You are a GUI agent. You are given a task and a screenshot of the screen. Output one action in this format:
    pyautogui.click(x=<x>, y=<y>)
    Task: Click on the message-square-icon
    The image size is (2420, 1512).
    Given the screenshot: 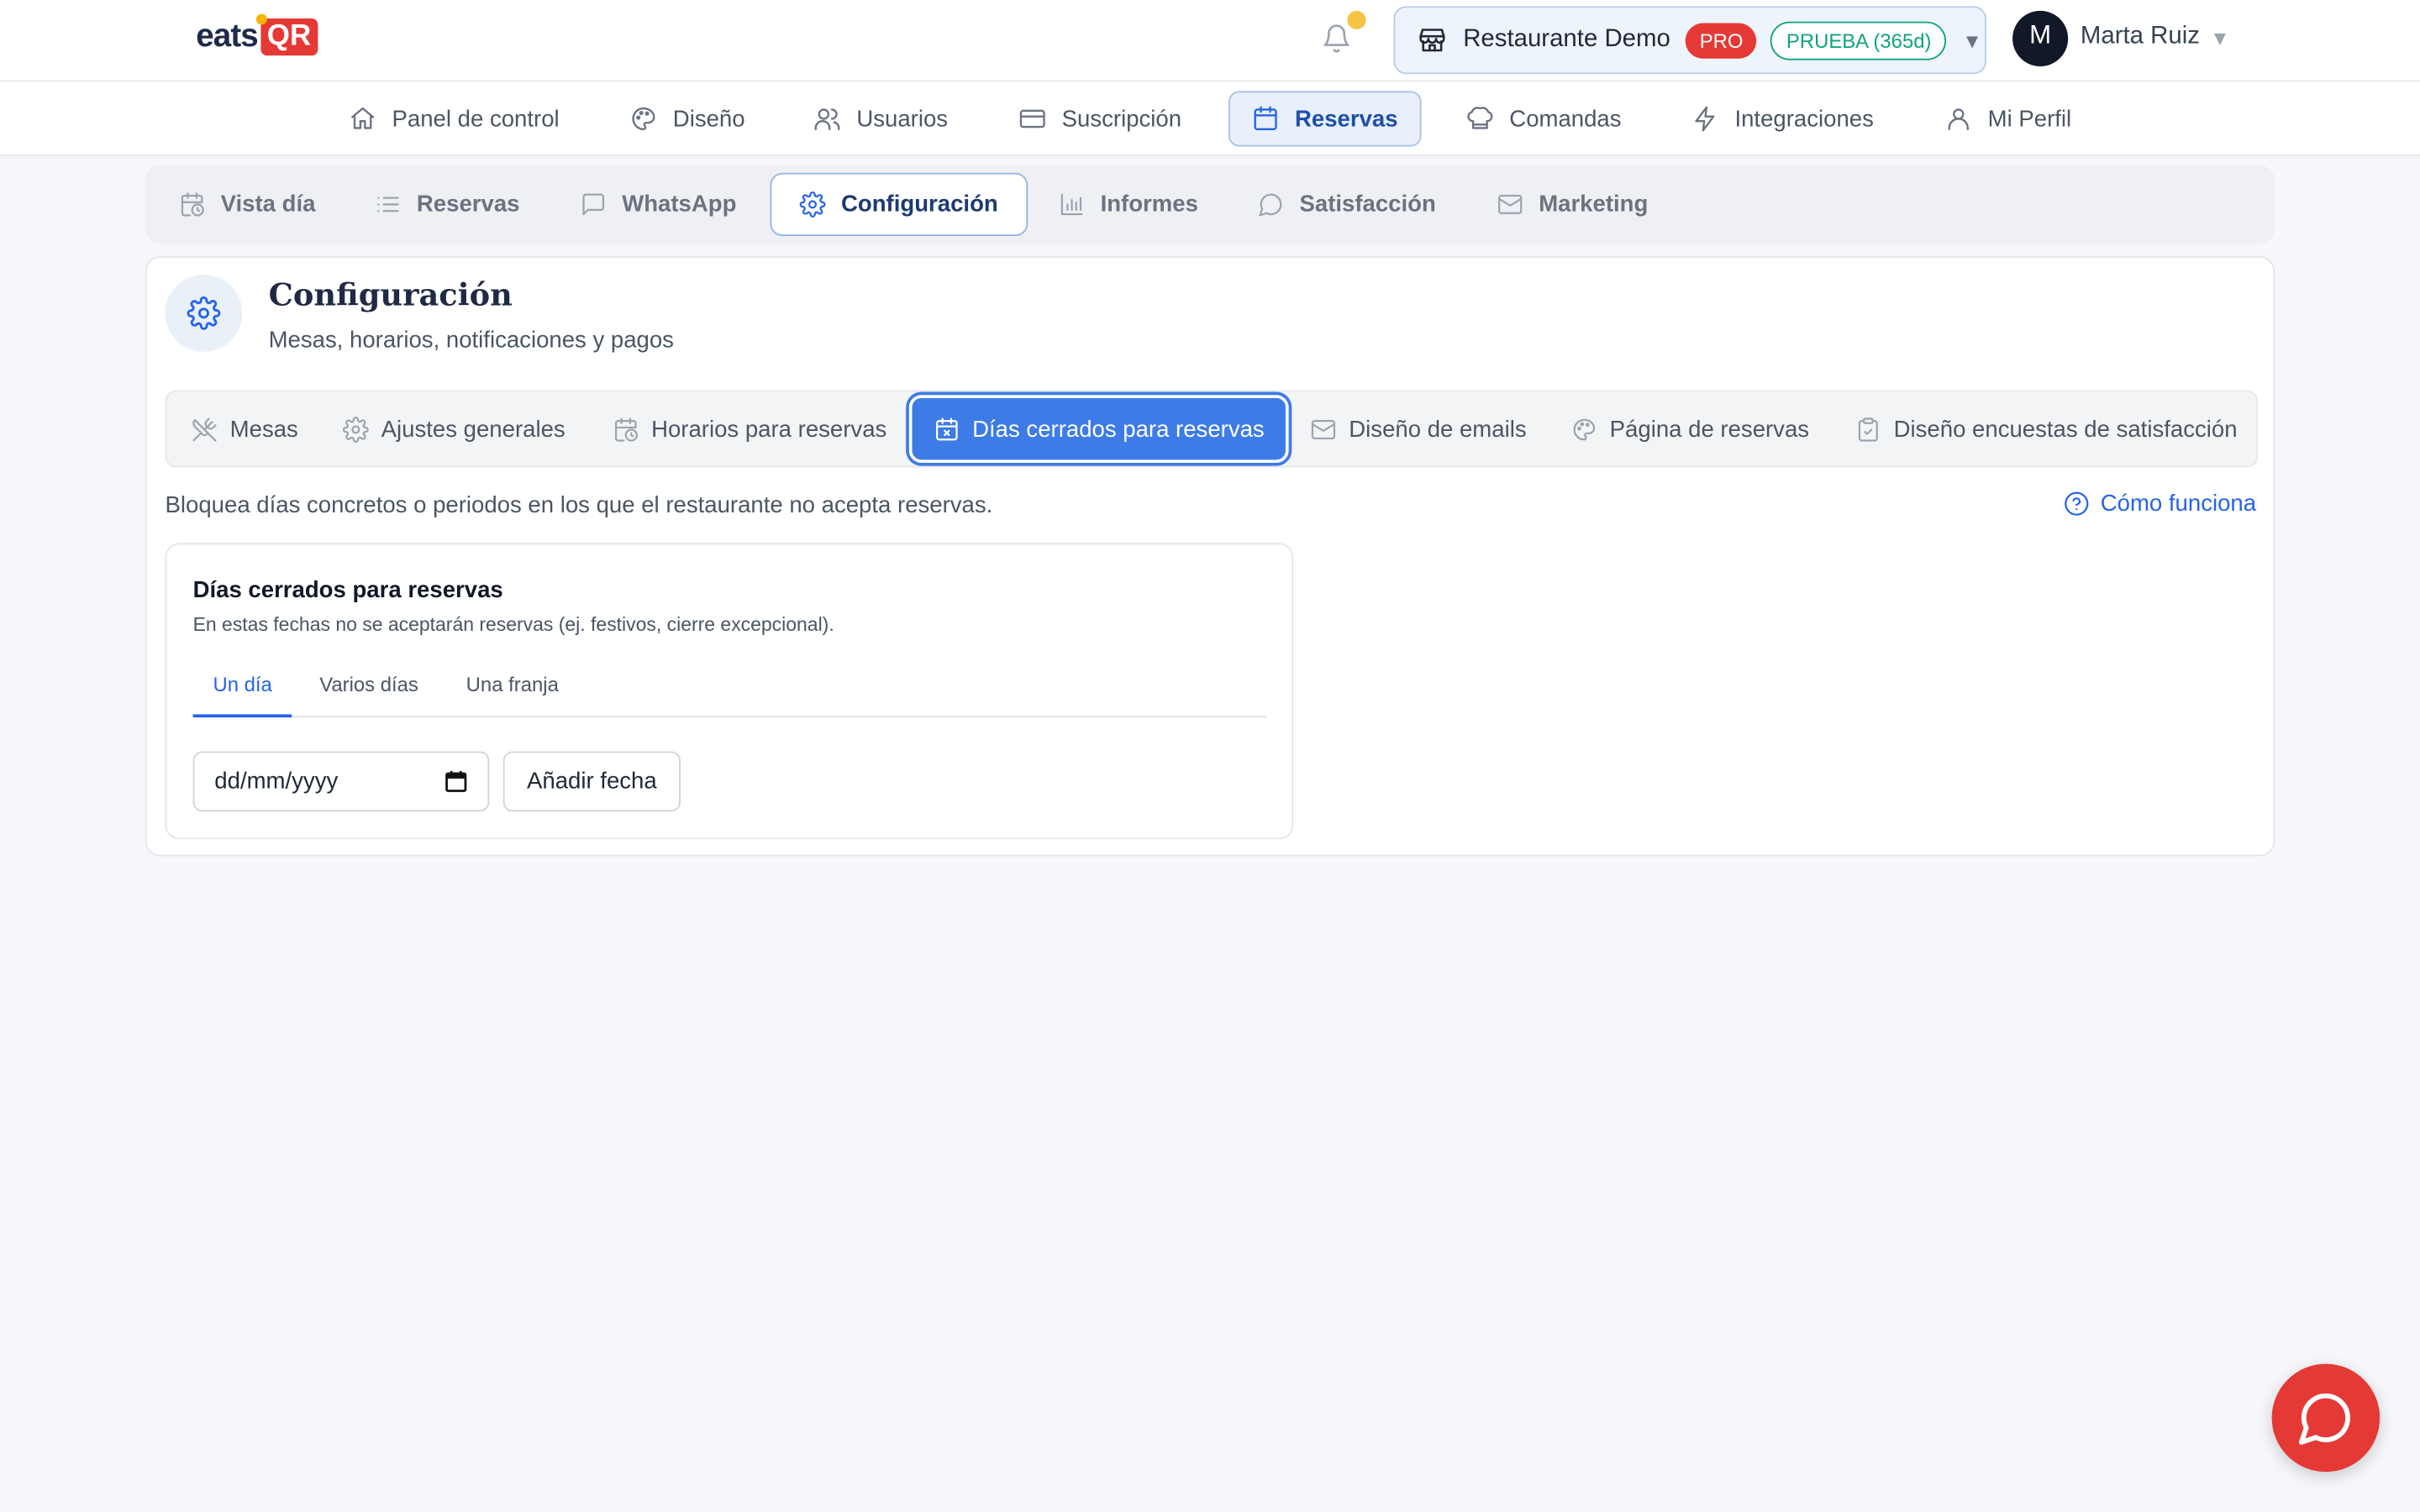 What is the action you would take?
    pyautogui.click(x=602, y=205)
    